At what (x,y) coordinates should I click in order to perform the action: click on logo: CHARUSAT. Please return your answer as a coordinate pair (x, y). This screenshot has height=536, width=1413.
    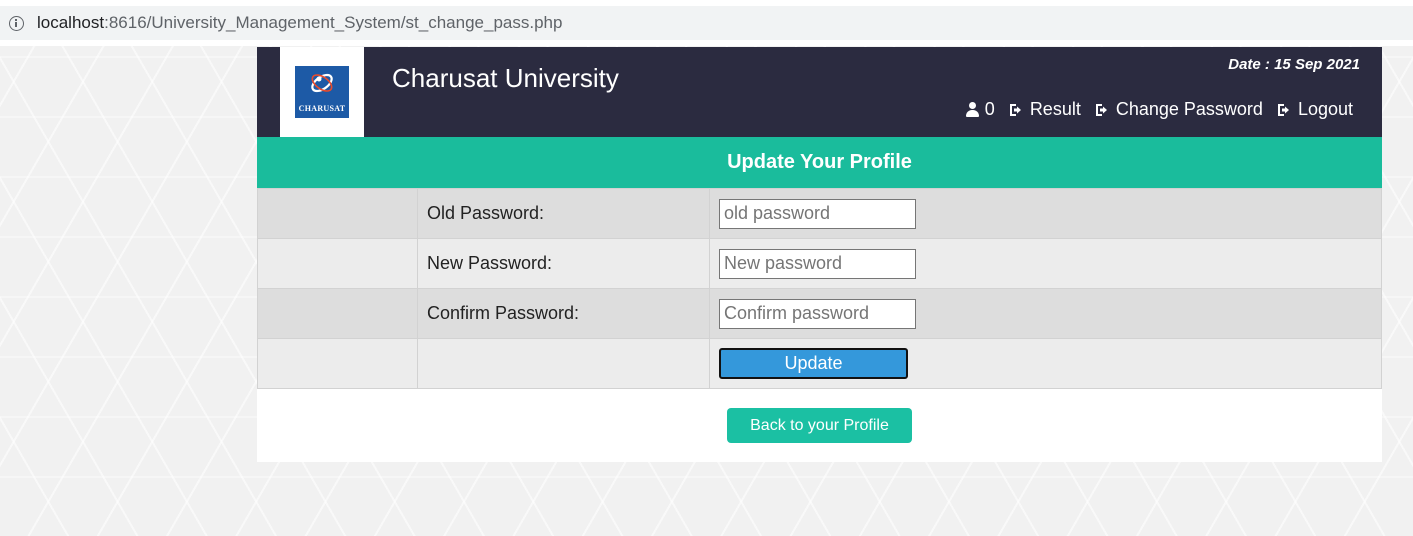
    Looking at the image, I should click on (322, 92).